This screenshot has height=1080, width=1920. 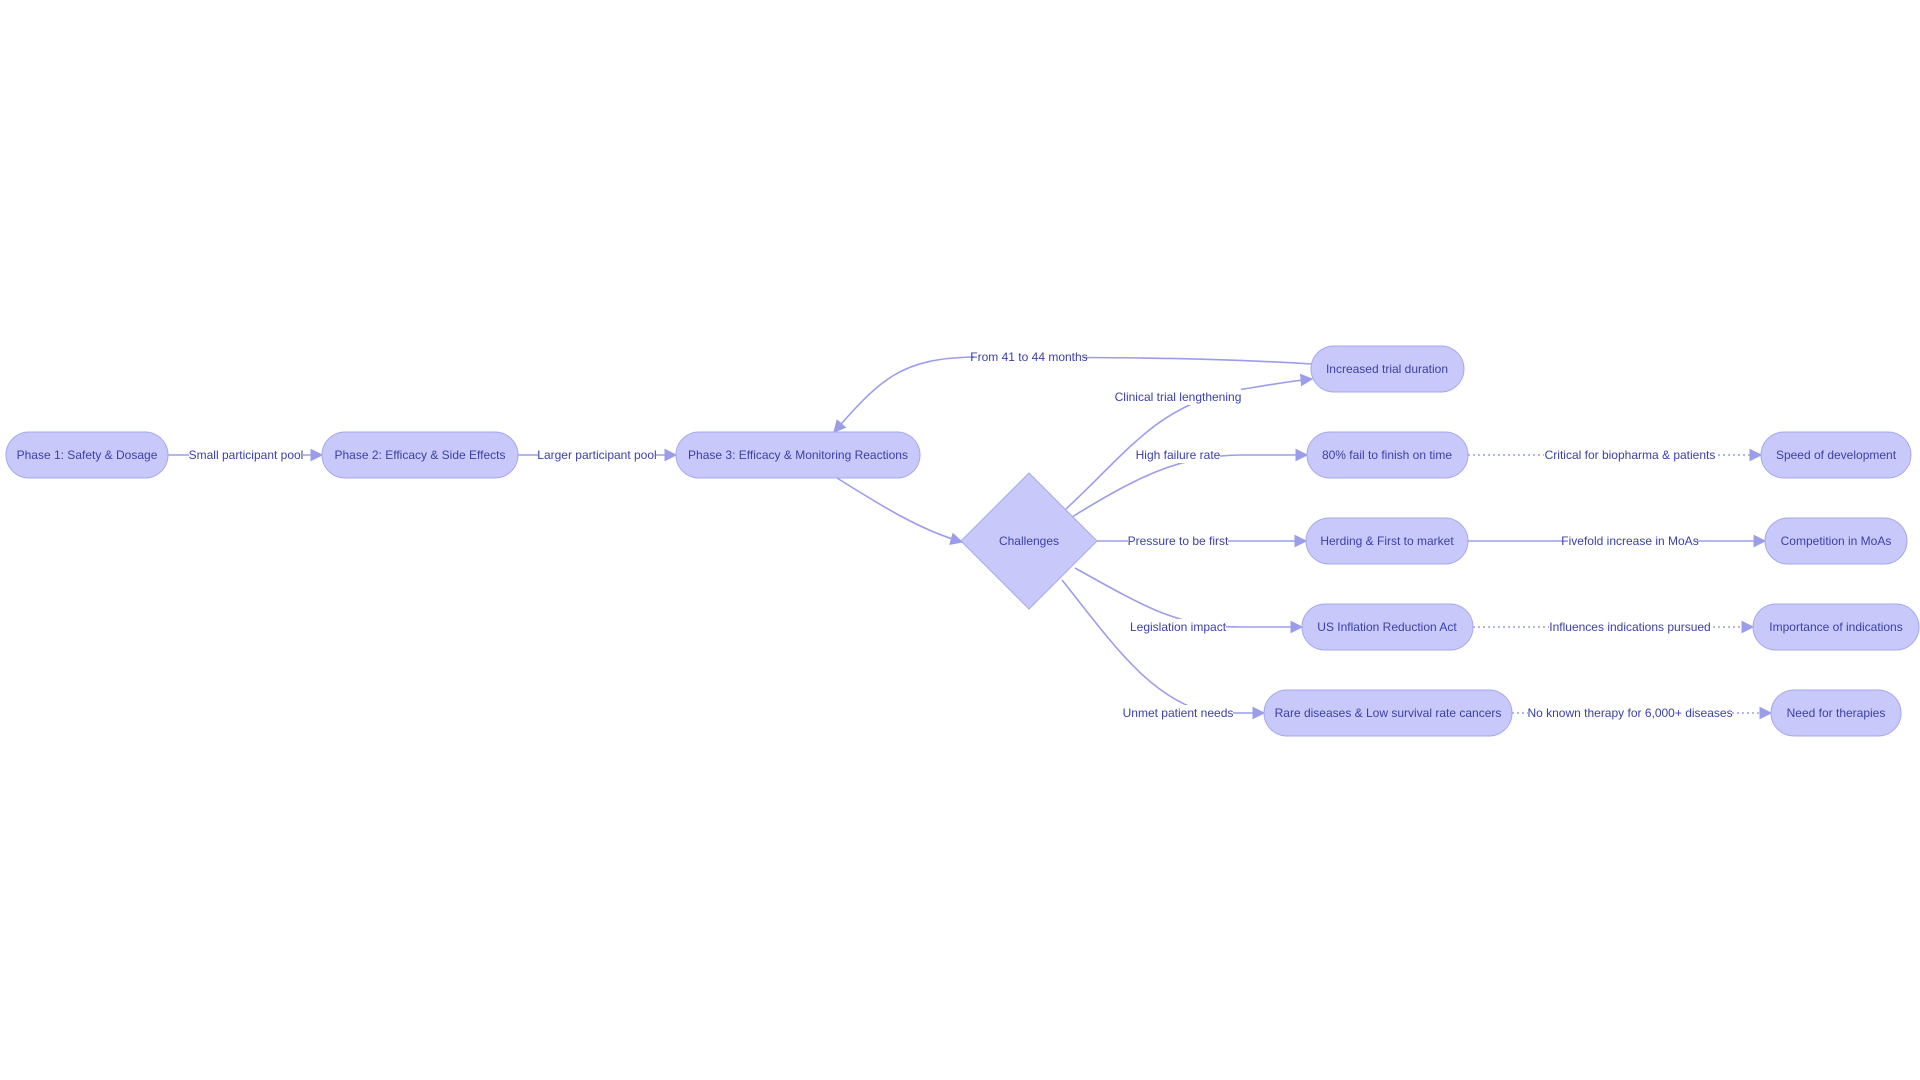 I want to click on svg-text: From 41 to 44 months, so click(x=1028, y=357).